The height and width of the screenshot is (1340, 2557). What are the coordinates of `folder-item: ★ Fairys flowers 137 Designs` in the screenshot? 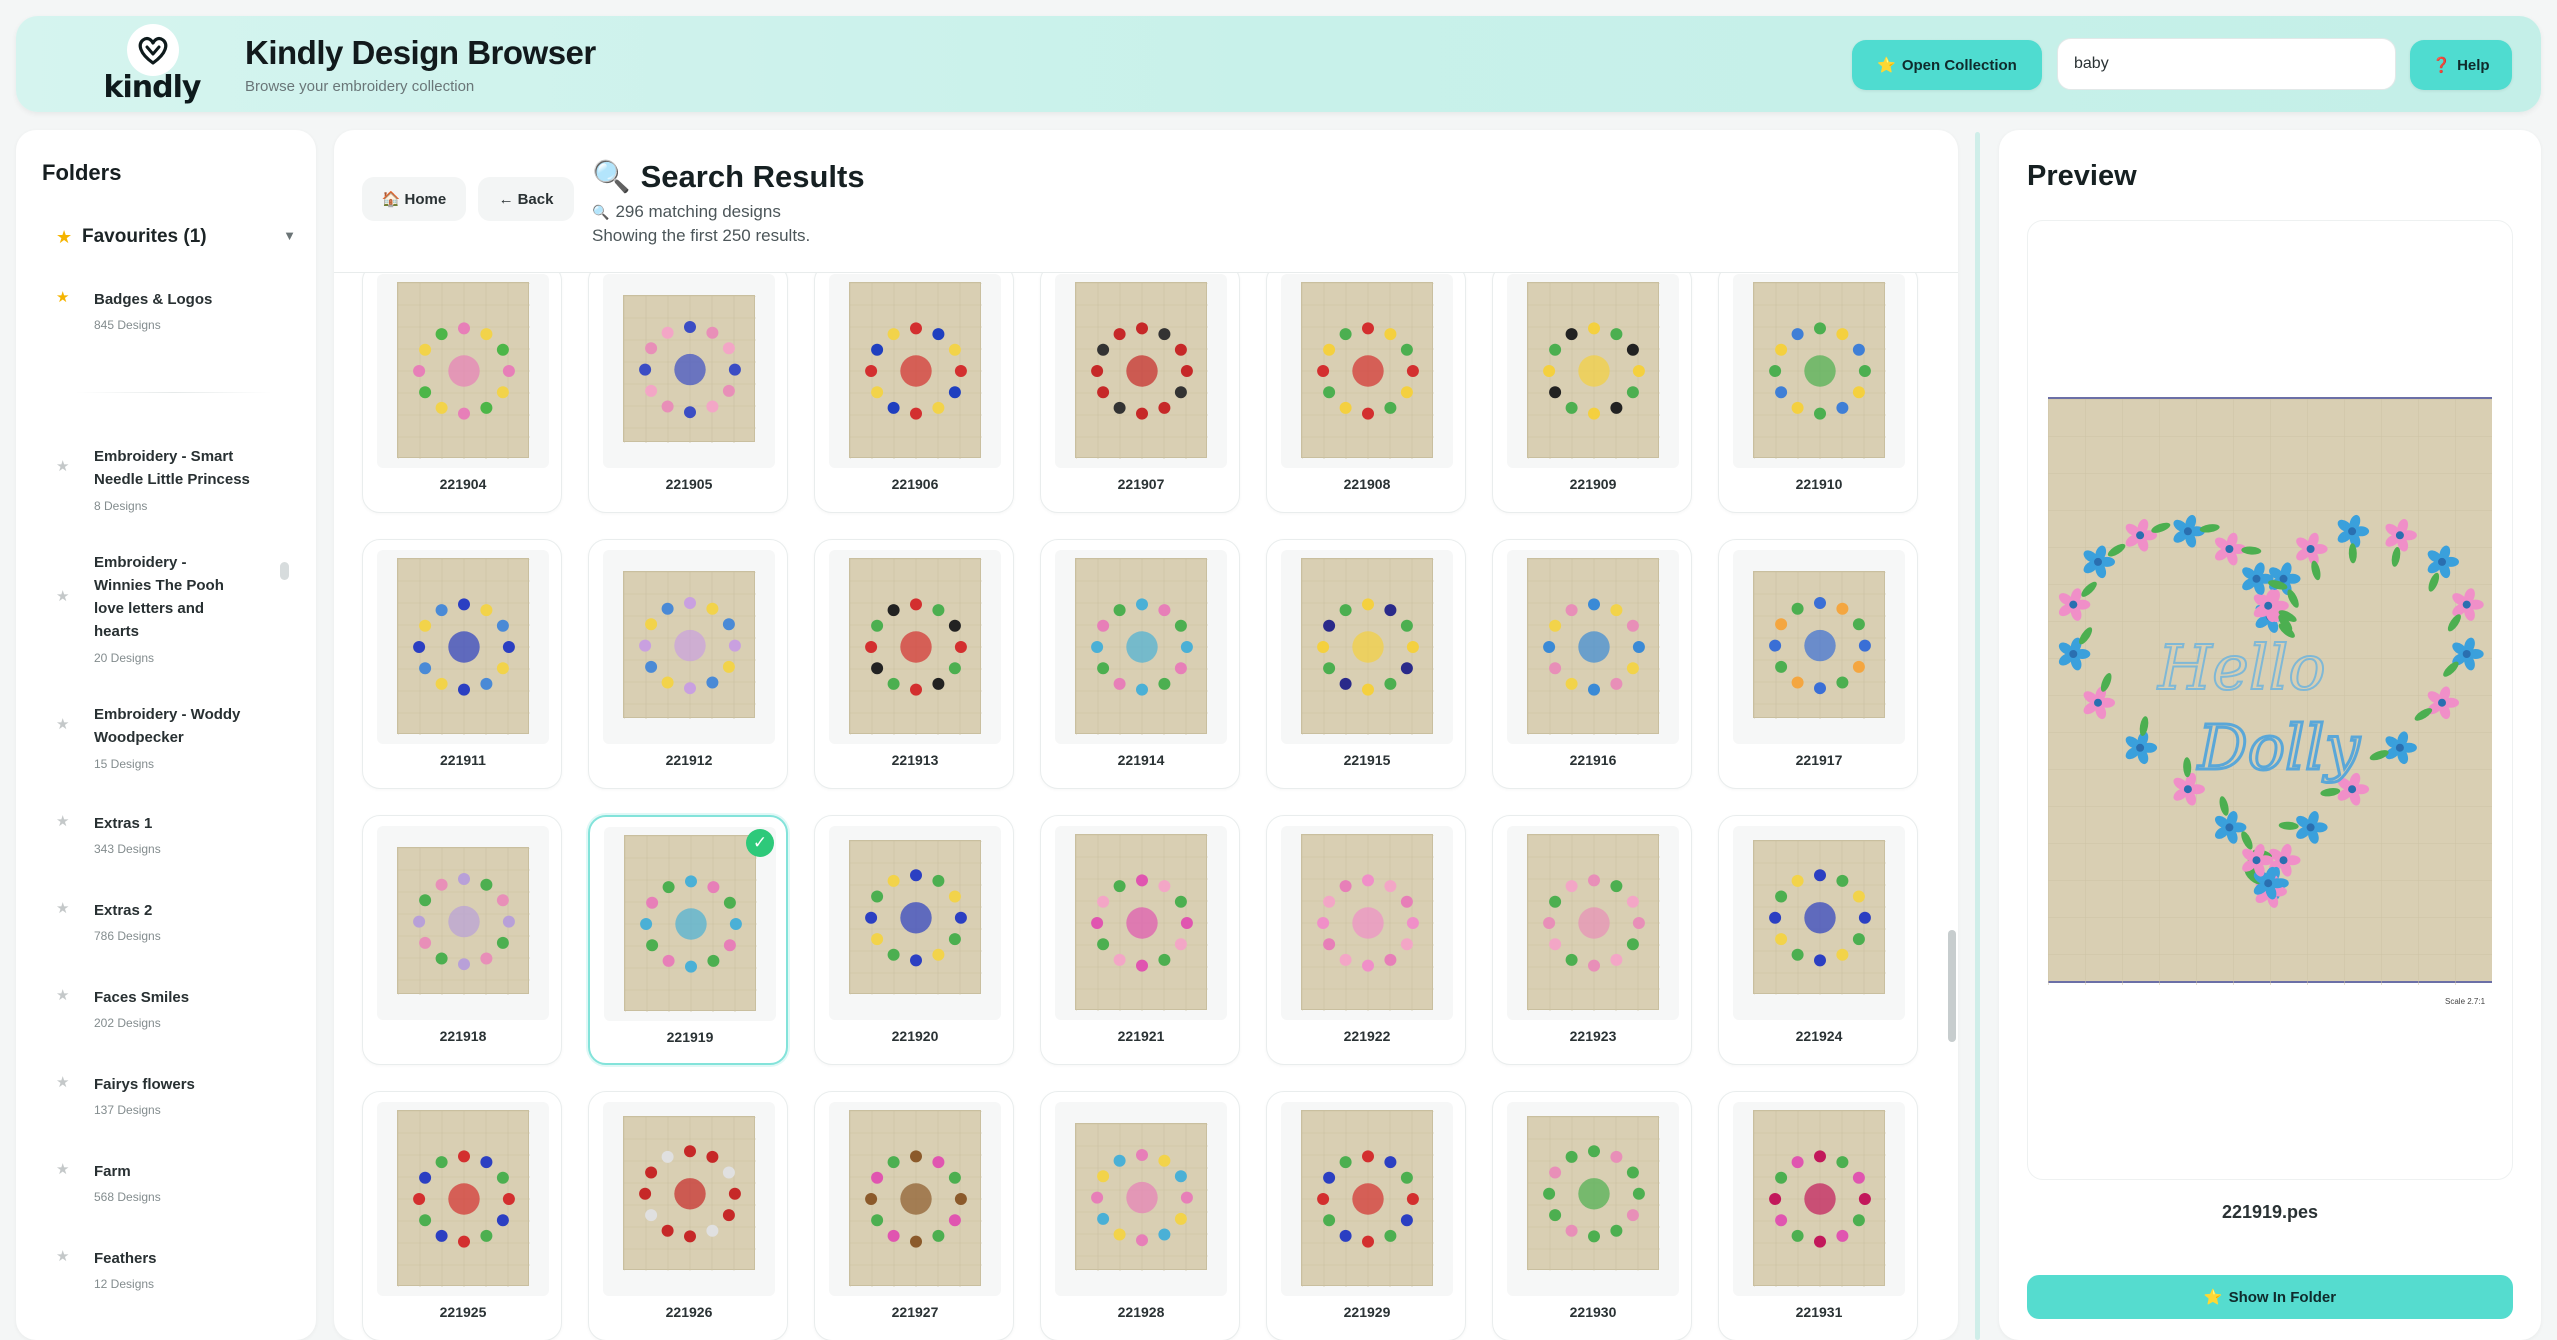 It's located at (171, 1098).